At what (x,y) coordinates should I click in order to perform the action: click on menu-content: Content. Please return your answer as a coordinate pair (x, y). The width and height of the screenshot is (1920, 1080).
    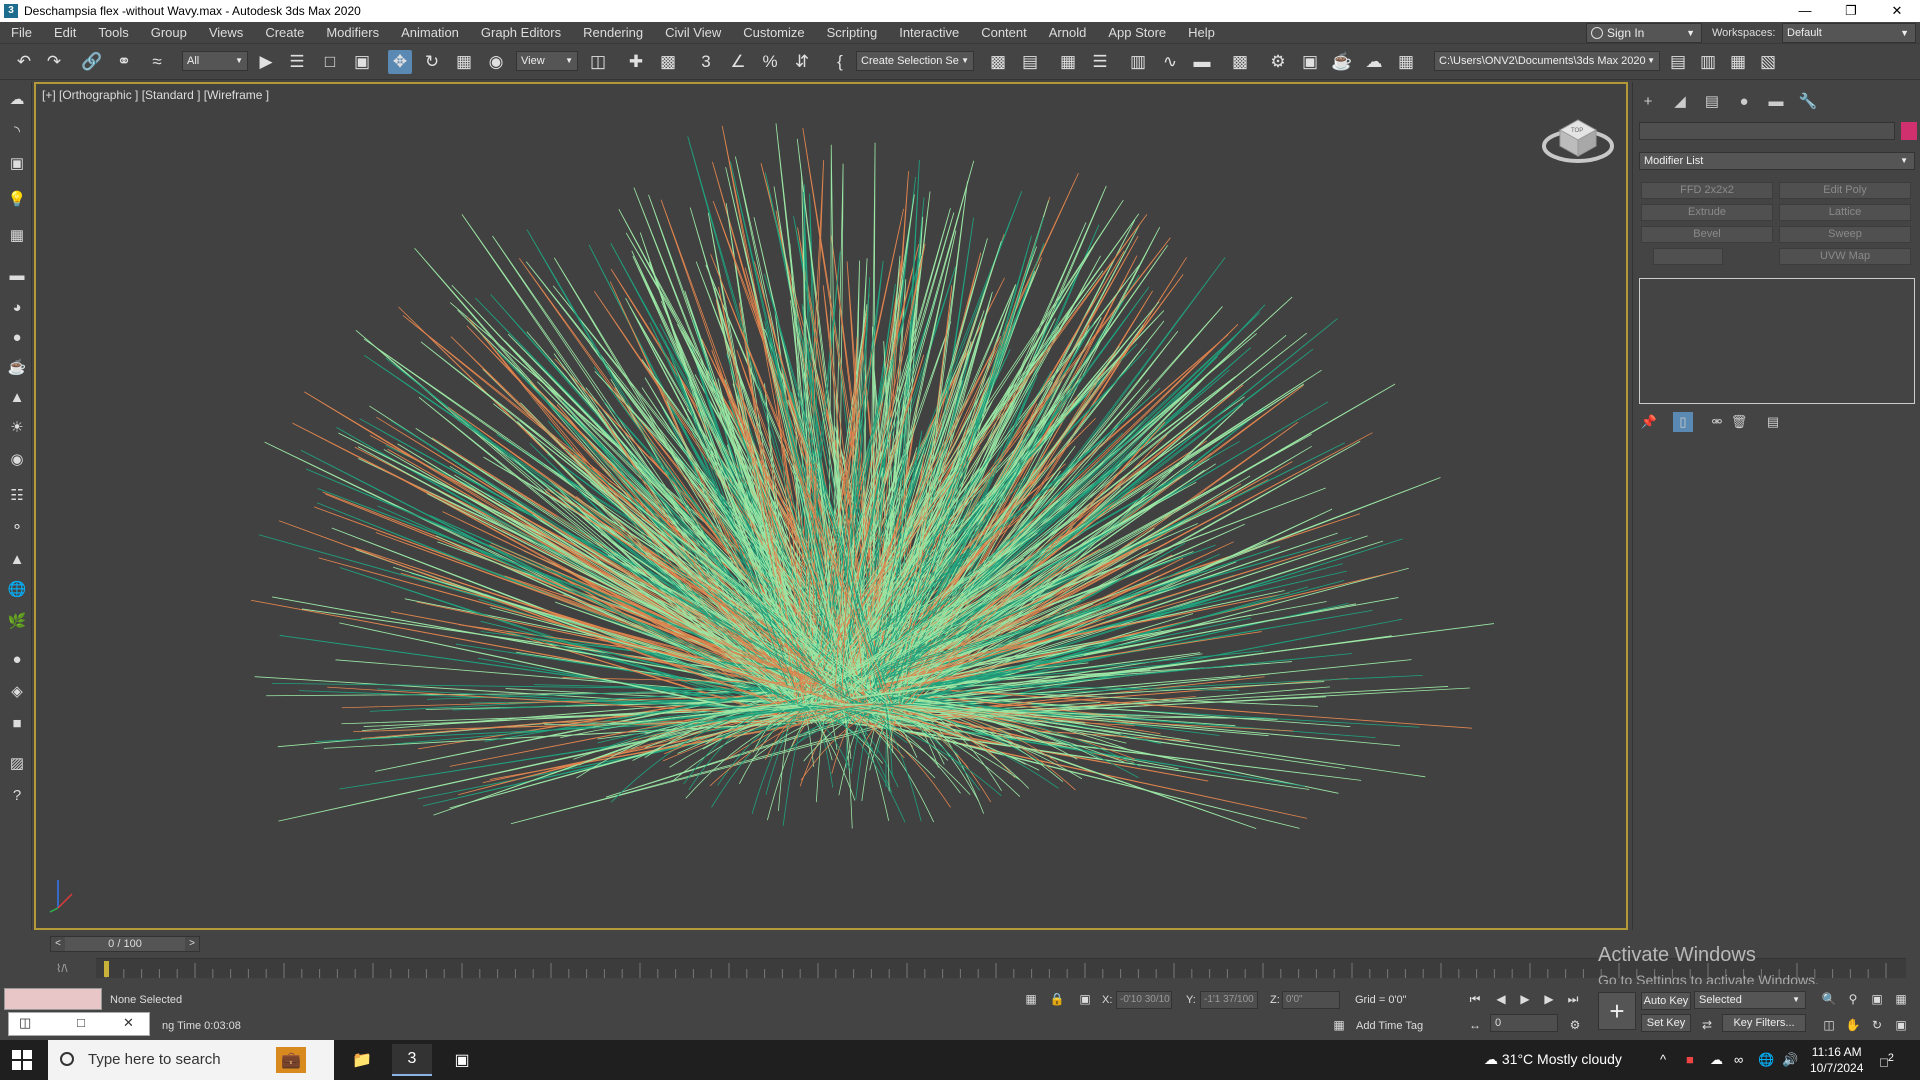
    Looking at the image, I should click on (1004, 33).